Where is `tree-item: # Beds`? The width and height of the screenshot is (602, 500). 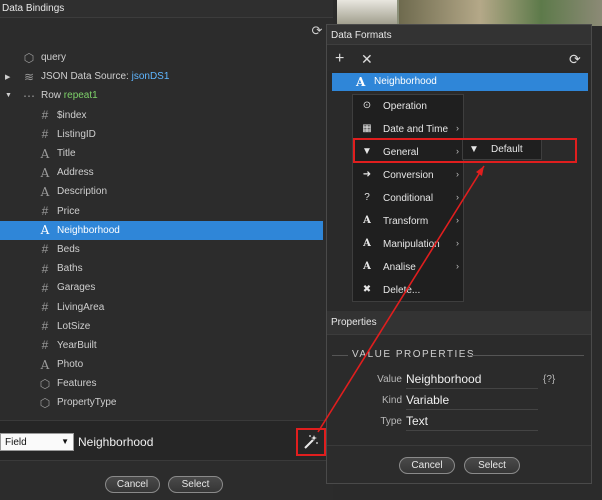
tree-item: # Beds is located at coordinates (161, 249).